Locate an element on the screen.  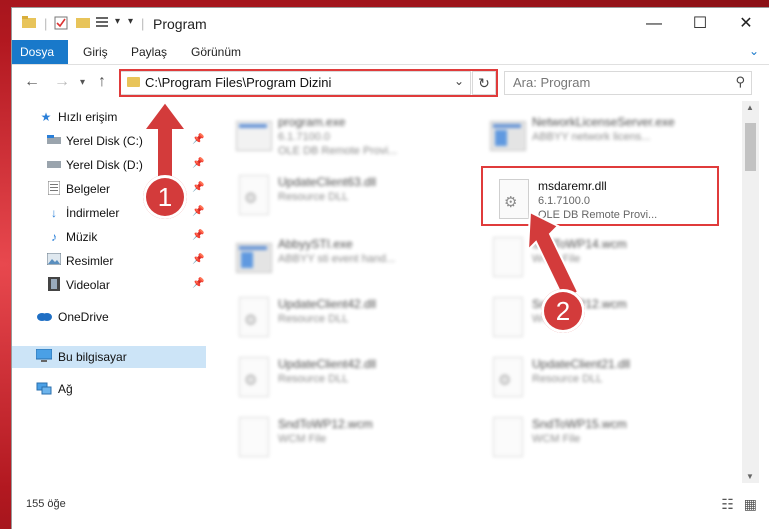
file-item: SndToWP12.wcm WCM File is located at coordinates (356, 442).